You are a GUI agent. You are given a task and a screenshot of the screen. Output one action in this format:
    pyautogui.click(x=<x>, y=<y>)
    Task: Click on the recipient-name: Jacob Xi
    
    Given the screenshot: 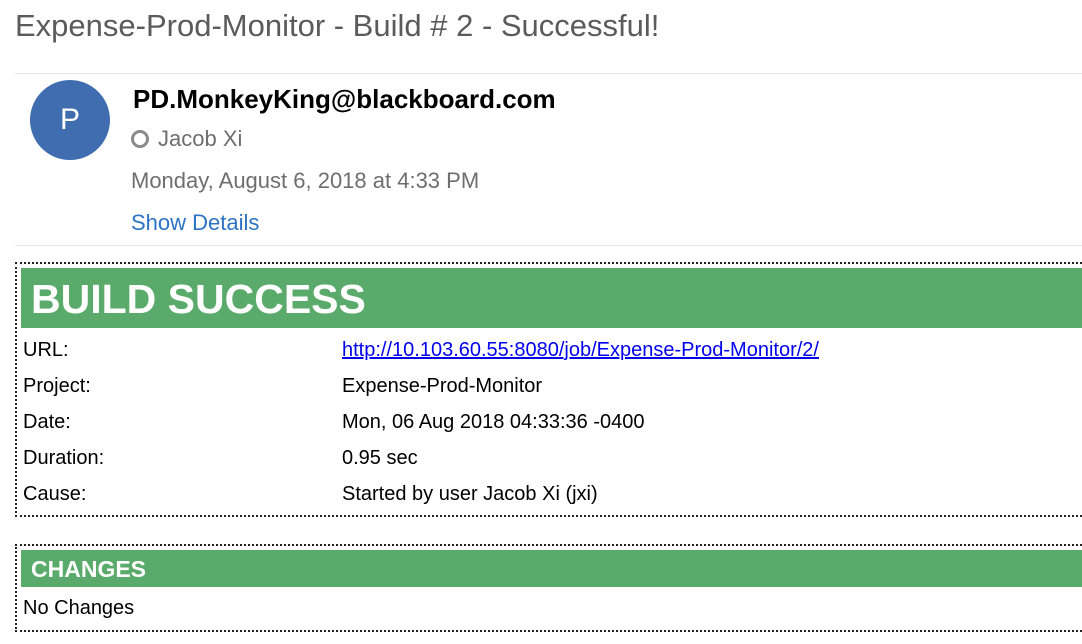 What is the action you would take?
    pyautogui.click(x=200, y=138)
    